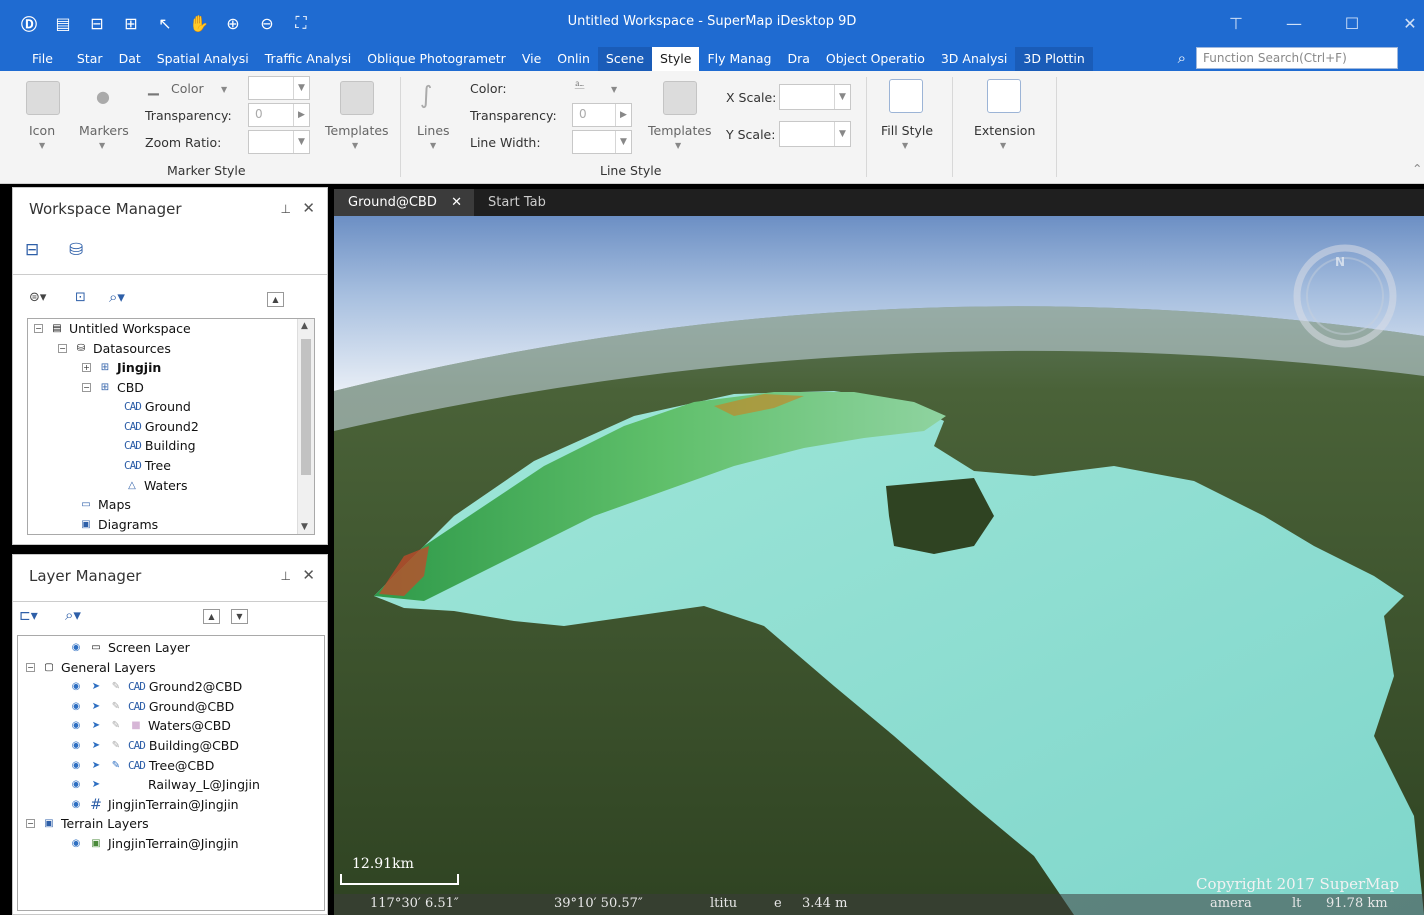  I want to click on ribbon-display-icon: ⊤, so click(1236, 23).